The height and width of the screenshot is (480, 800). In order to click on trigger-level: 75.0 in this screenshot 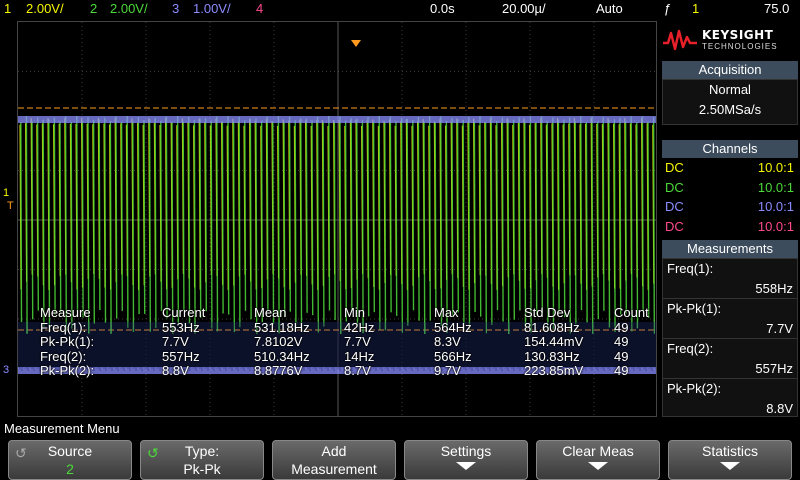, I will do `click(776, 9)`.